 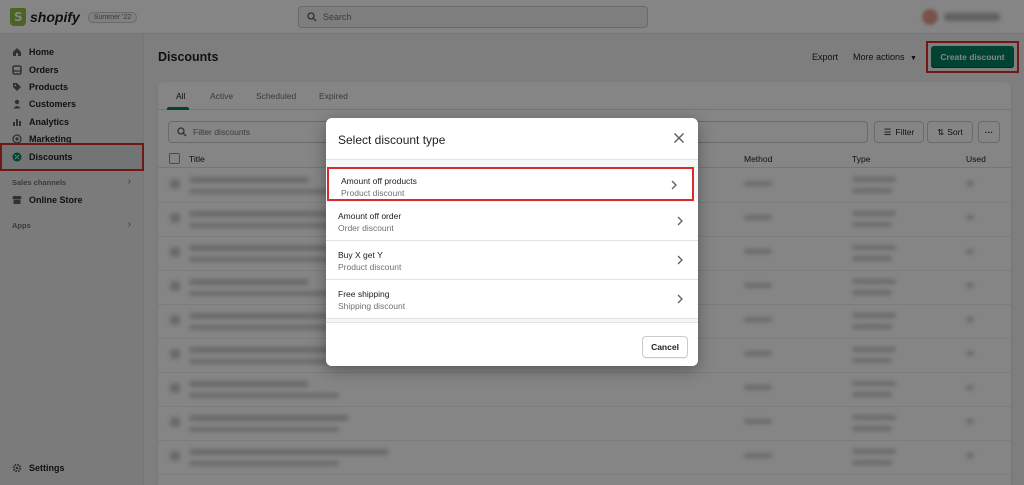 I want to click on cancel-button: Cancel, so click(x=665, y=347).